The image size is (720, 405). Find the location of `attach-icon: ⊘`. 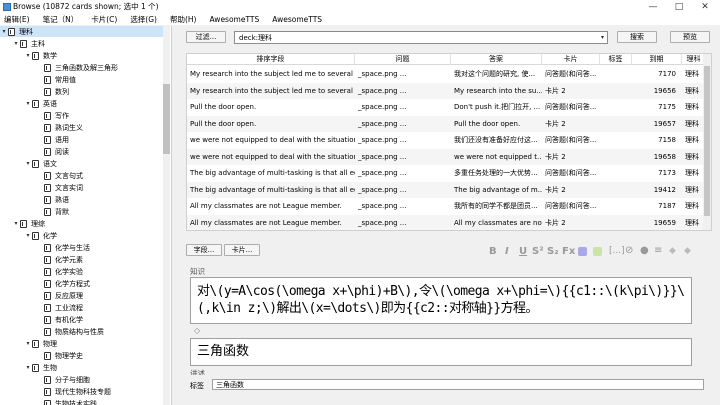

attach-icon: ⊘ is located at coordinates (629, 250).